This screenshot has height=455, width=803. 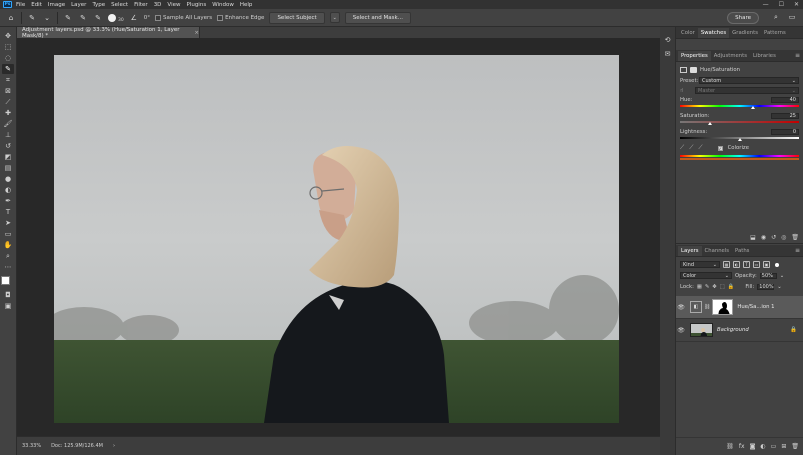 I want to click on new-selection-icon: ✎, so click(x=68, y=18).